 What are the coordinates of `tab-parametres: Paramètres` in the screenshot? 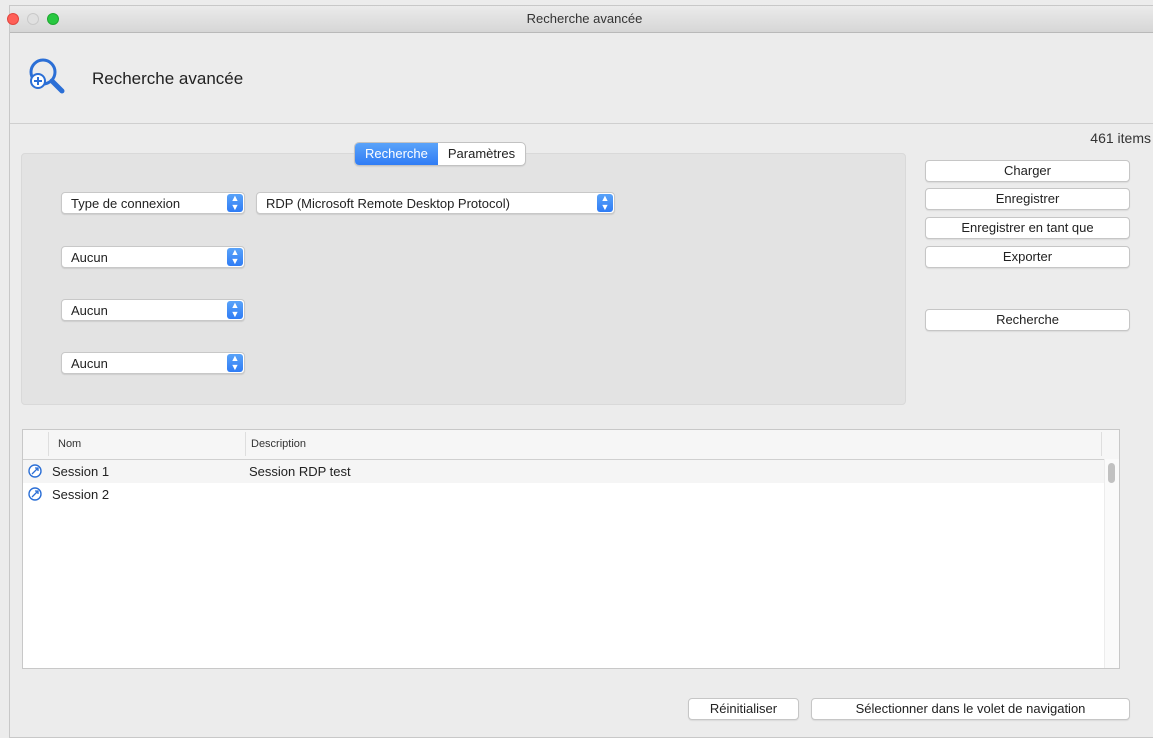 It's located at (481, 154).